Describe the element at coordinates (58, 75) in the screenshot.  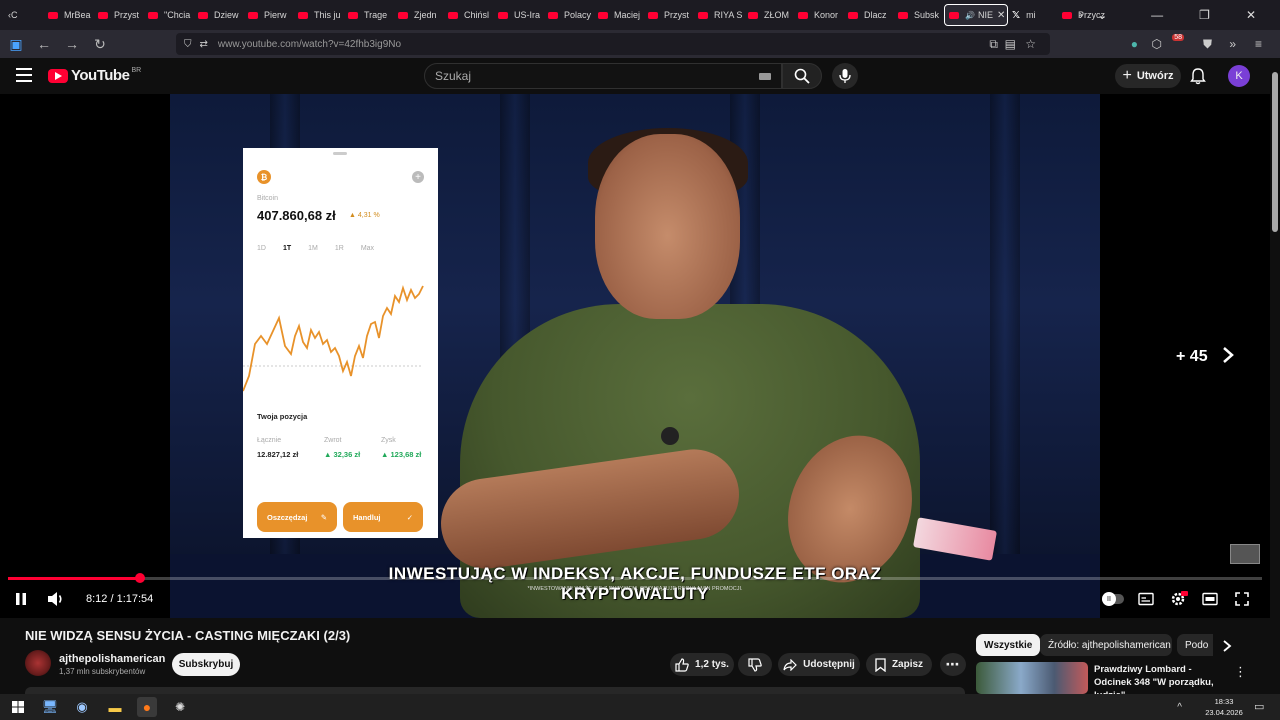
I see `play-logo-icon` at that location.